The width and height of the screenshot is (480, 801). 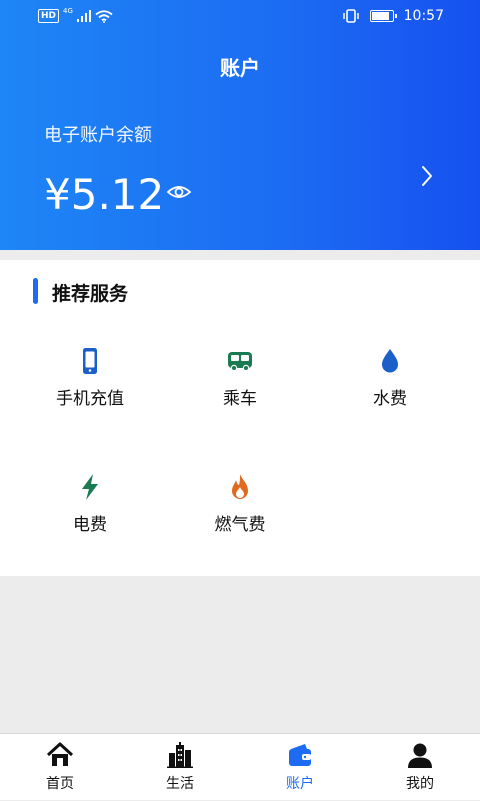 What do you see at coordinates (104, 16) in the screenshot?
I see `wifi-icon` at bounding box center [104, 16].